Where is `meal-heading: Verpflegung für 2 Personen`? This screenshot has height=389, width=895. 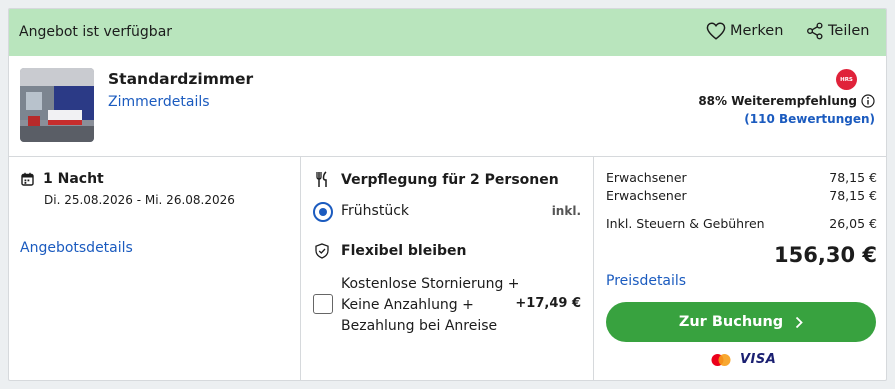 meal-heading: Verpflegung für 2 Personen is located at coordinates (437, 179).